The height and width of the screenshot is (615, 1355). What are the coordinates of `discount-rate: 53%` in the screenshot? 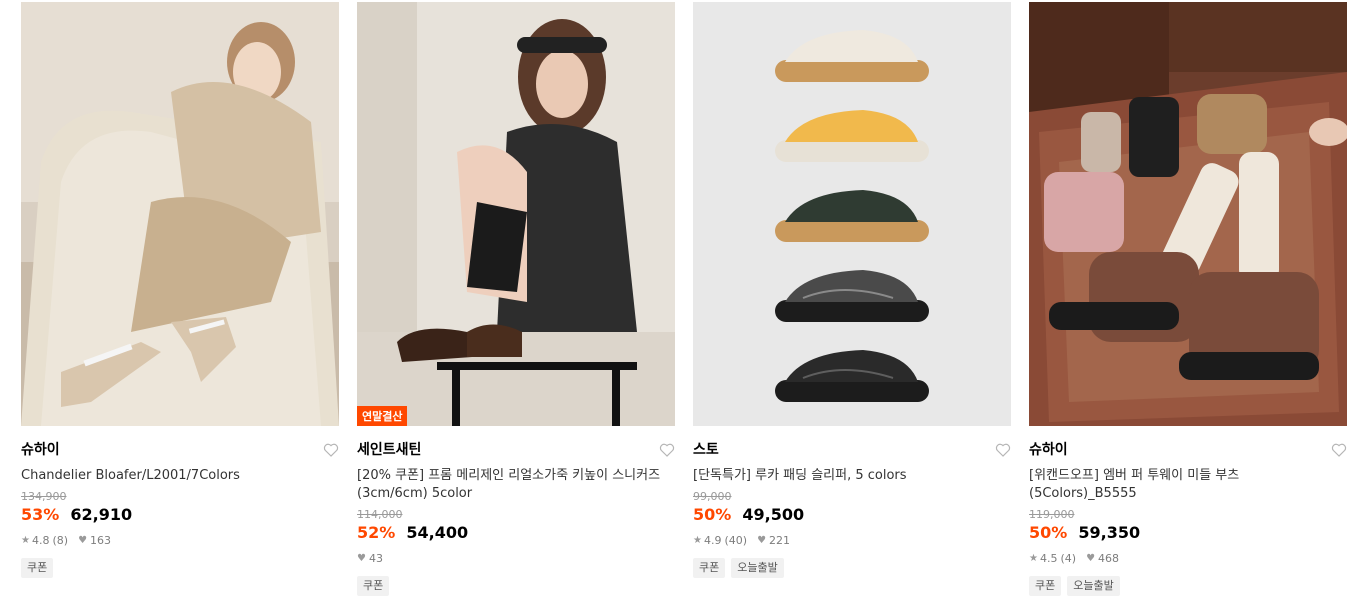 It's located at (40, 514).